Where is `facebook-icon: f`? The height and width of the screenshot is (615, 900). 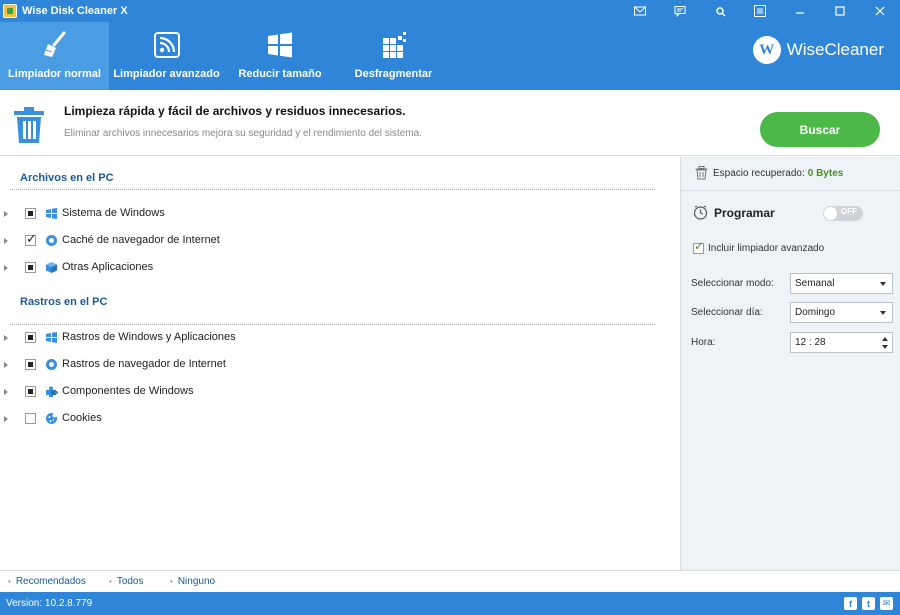 facebook-icon: f is located at coordinates (850, 603).